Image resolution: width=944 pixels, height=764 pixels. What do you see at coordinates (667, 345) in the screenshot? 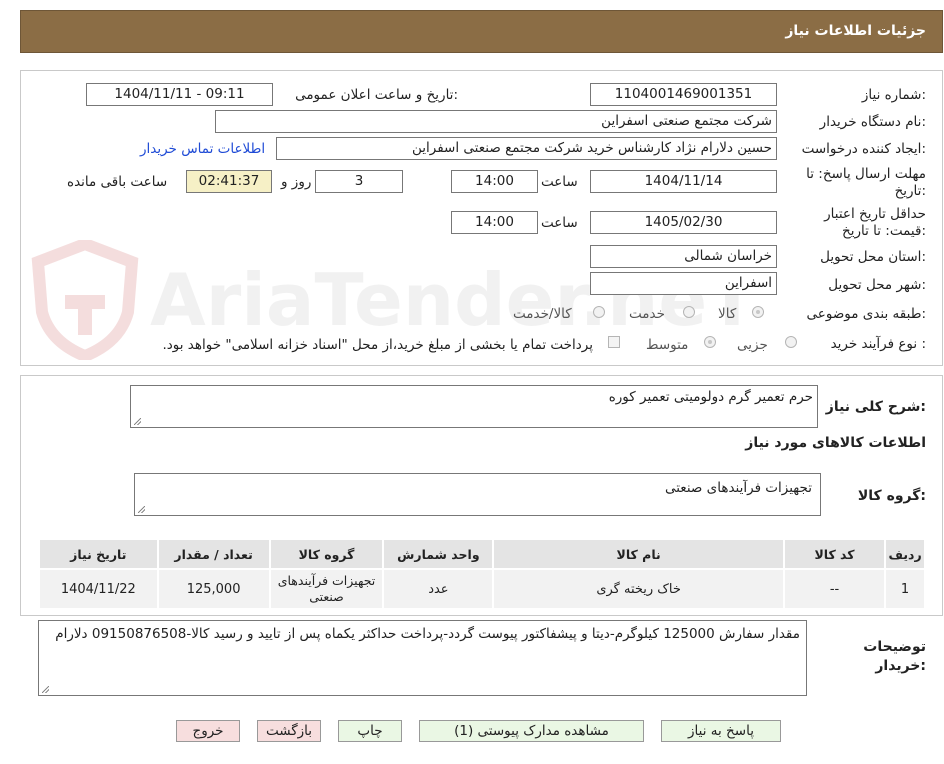
I see `process-option-medium: متوسط` at bounding box center [667, 345].